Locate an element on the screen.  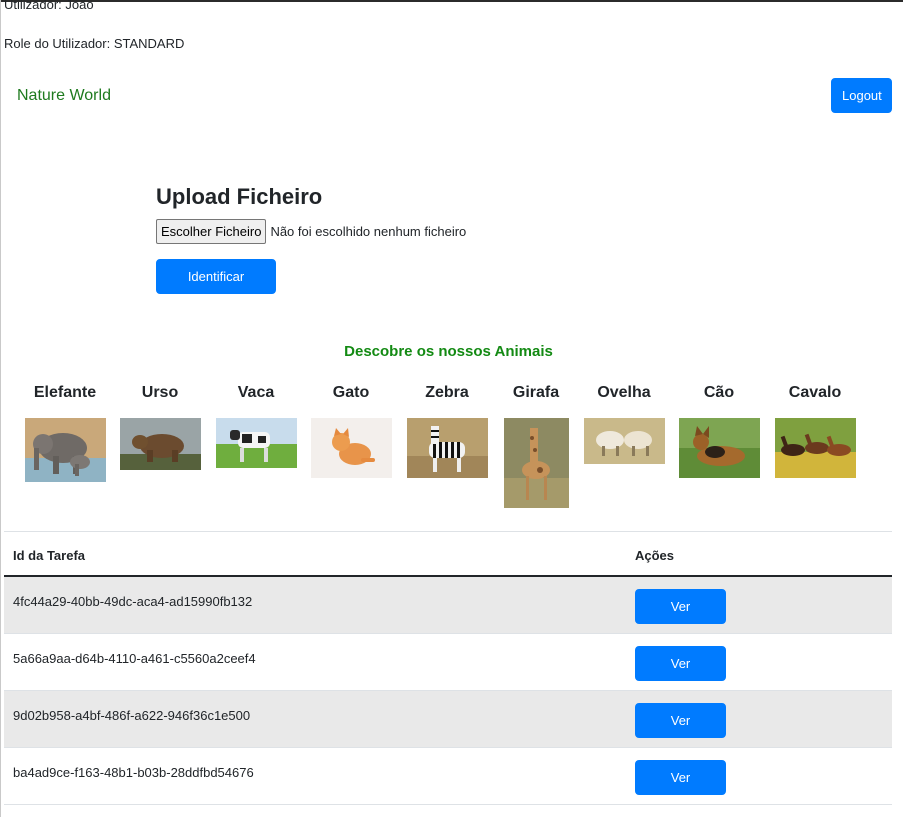
cow-image is located at coordinates (256, 443).